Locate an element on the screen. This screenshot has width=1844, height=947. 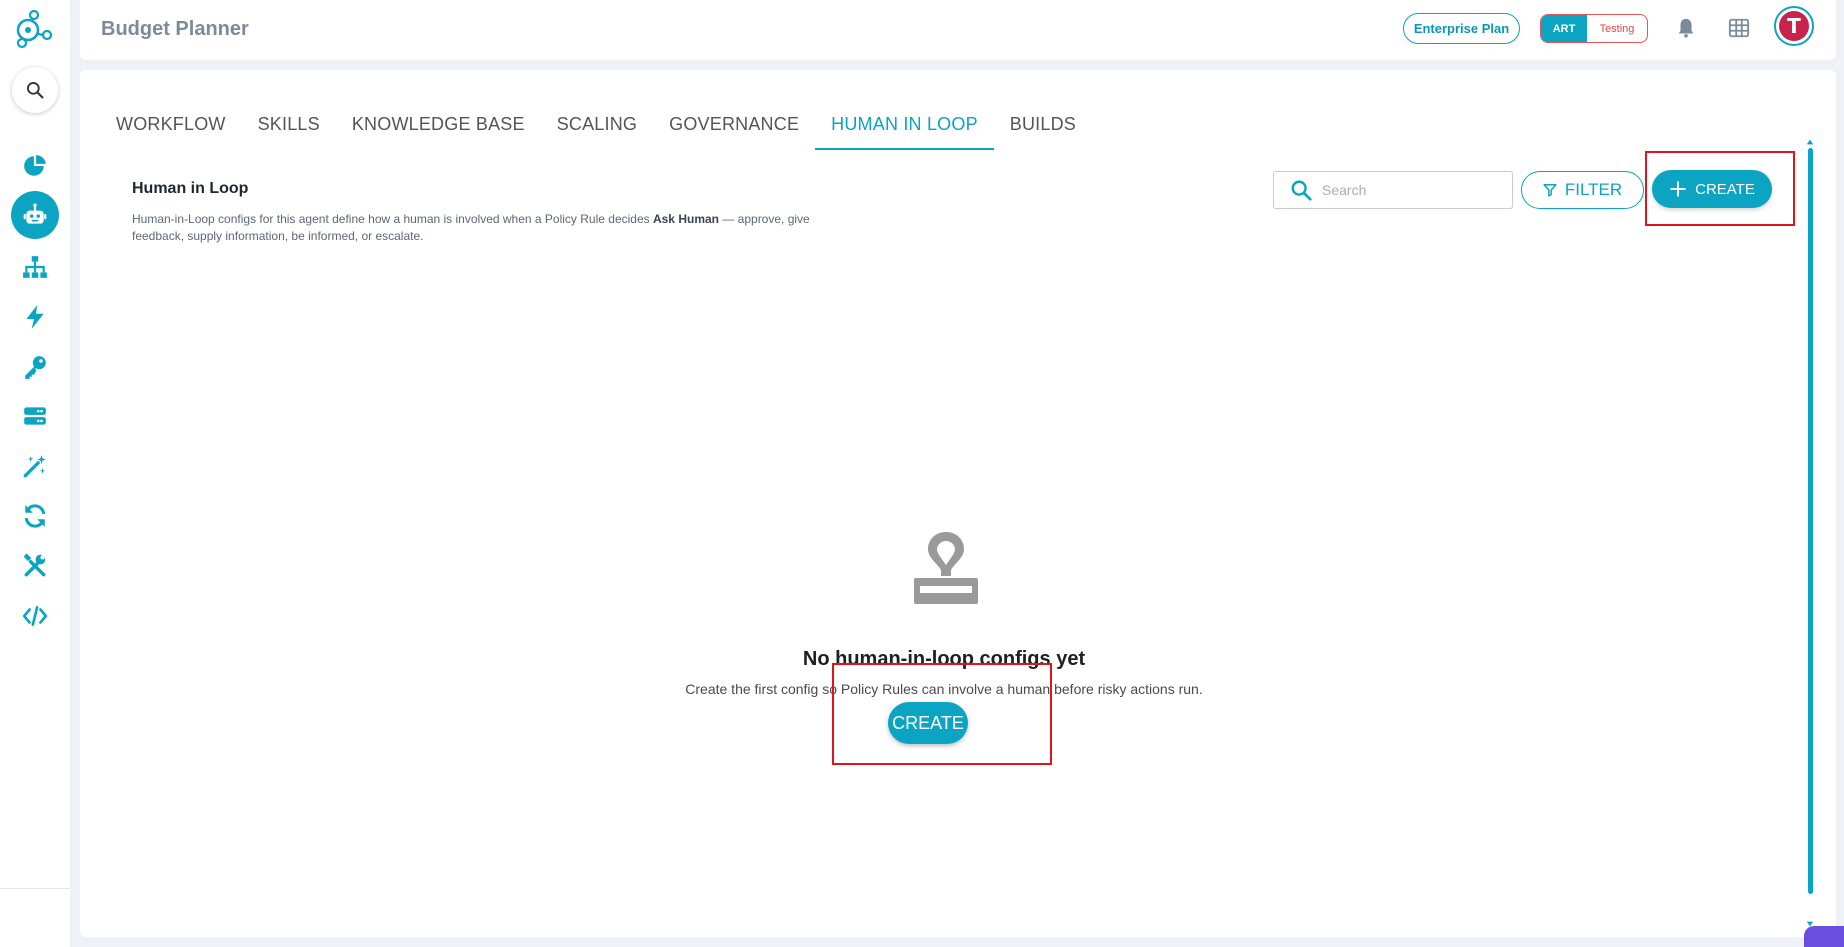
sidebar-item-hierarchy is located at coordinates (35, 267).